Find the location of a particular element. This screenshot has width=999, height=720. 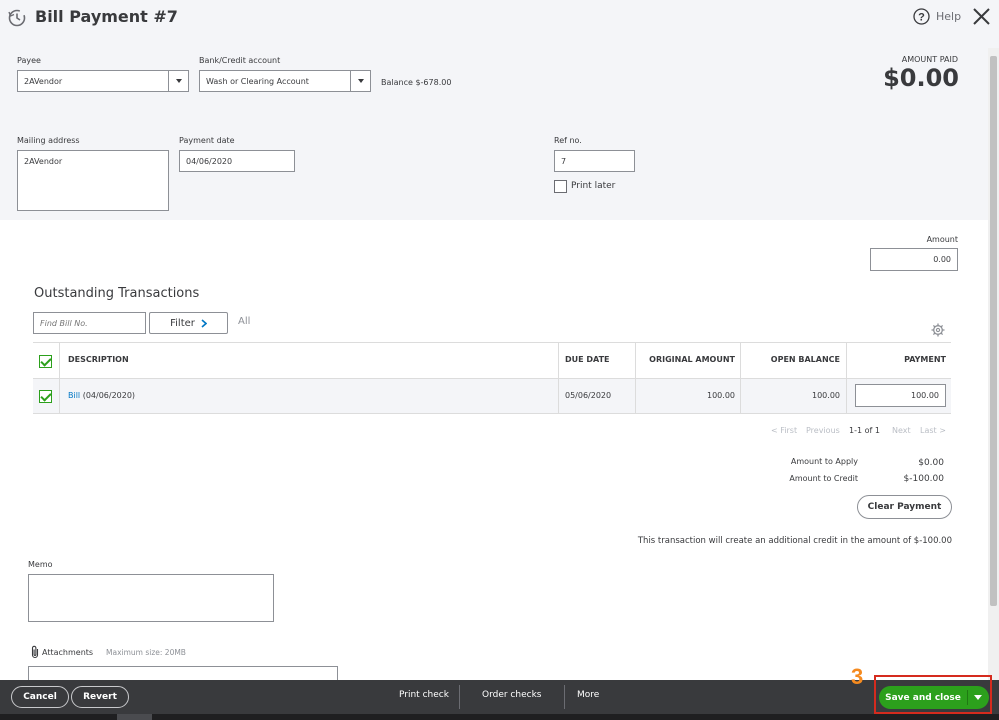

memo-field is located at coordinates (151, 598).